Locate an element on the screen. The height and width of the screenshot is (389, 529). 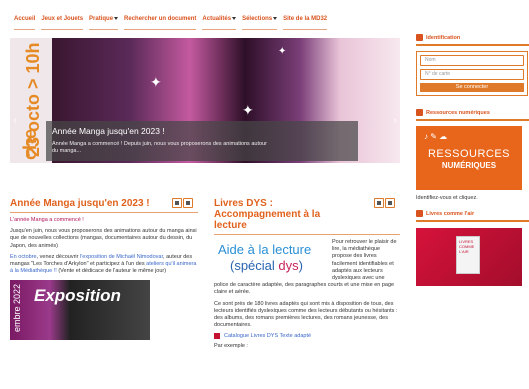
slider-caption-title: Année Manga jusqu'en 2023 ! is located at coordinates (108, 131).